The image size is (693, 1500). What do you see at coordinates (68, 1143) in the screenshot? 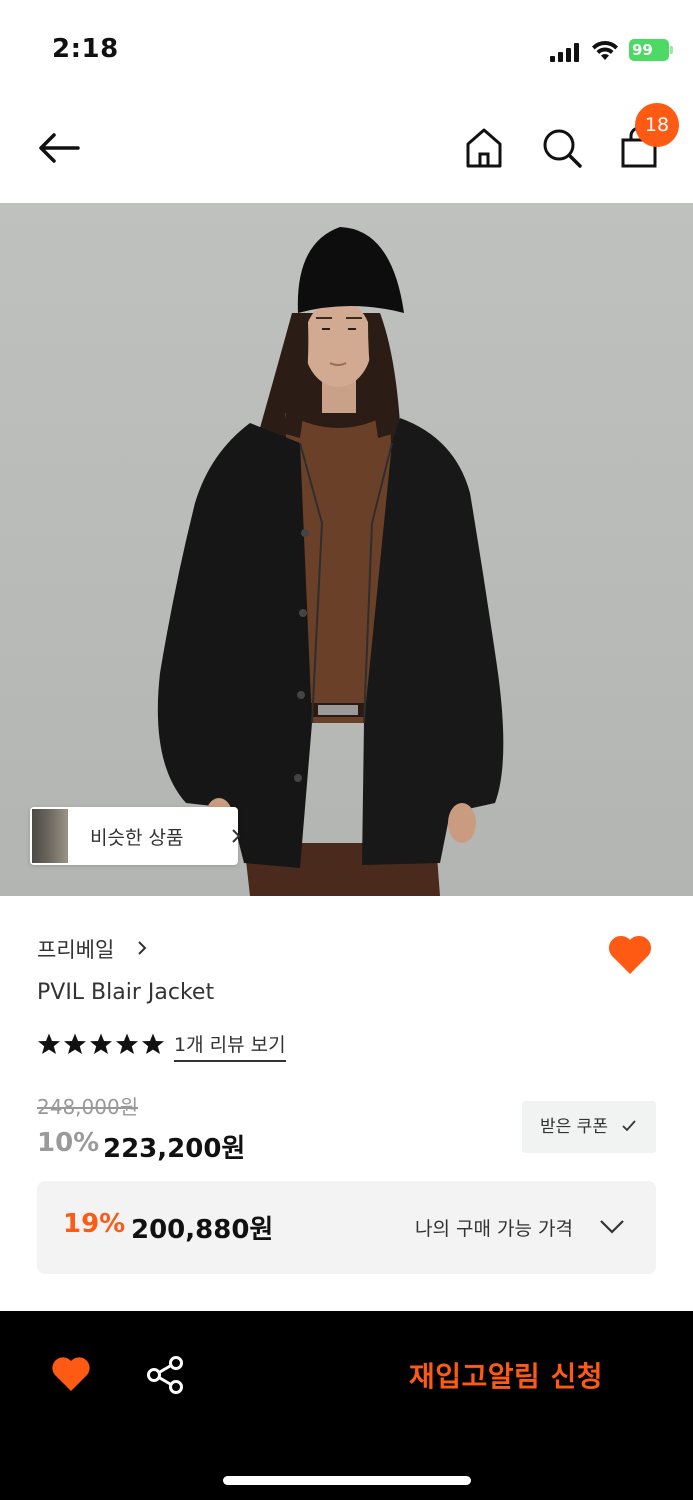
I see `discount-percent: 10%` at bounding box center [68, 1143].